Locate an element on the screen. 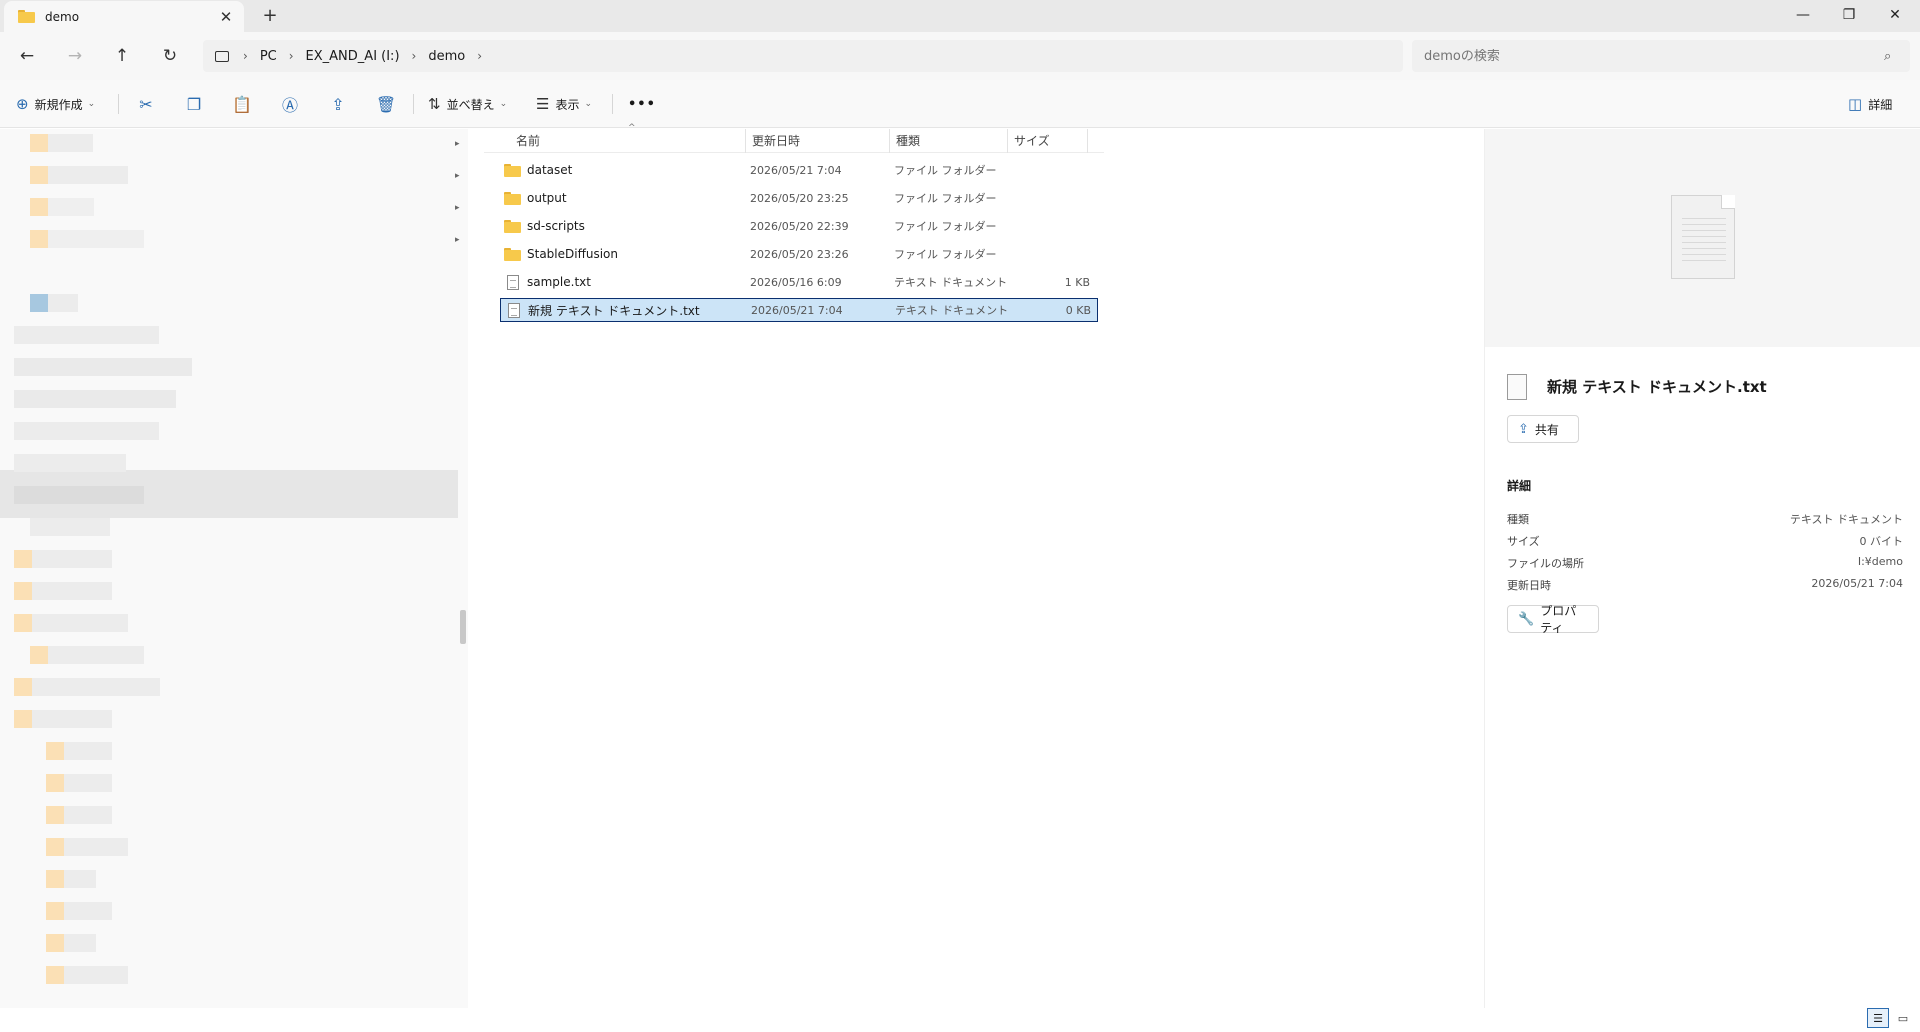  view-button: ☰ 表示 ⌄ is located at coordinates (564, 104).